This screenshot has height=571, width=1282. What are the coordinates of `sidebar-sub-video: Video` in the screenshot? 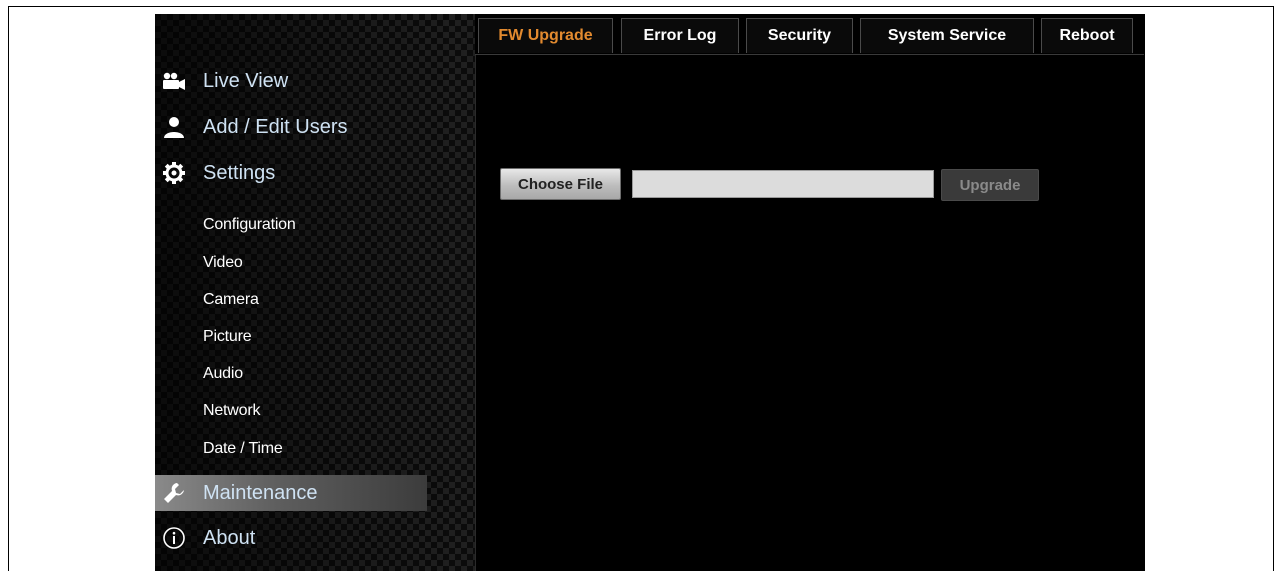 It's located at (223, 263).